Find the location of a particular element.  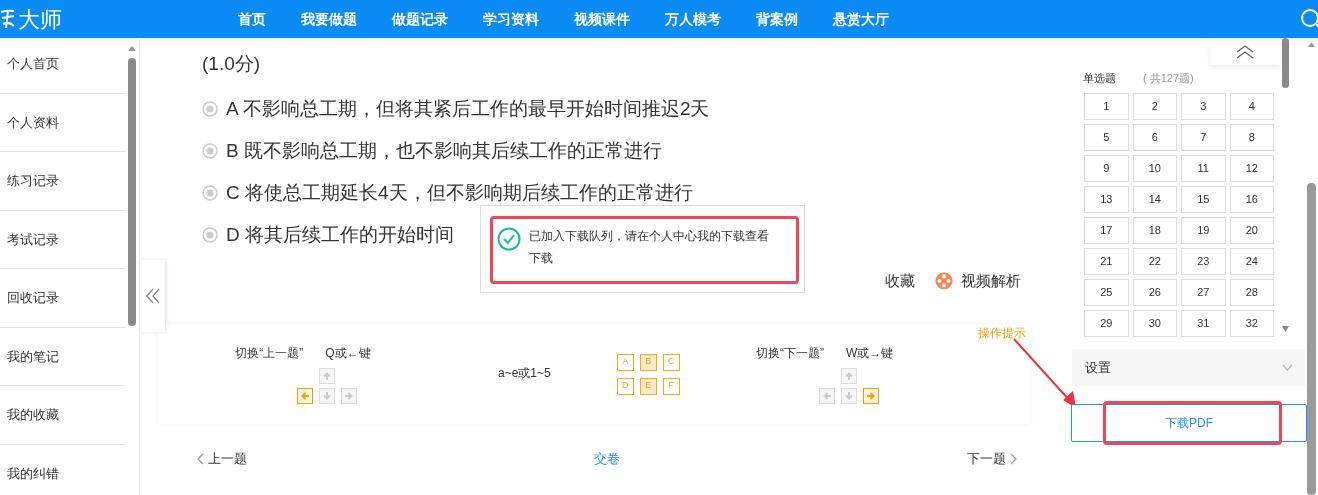

collapse-sidebar-button is located at coordinates (152, 296).